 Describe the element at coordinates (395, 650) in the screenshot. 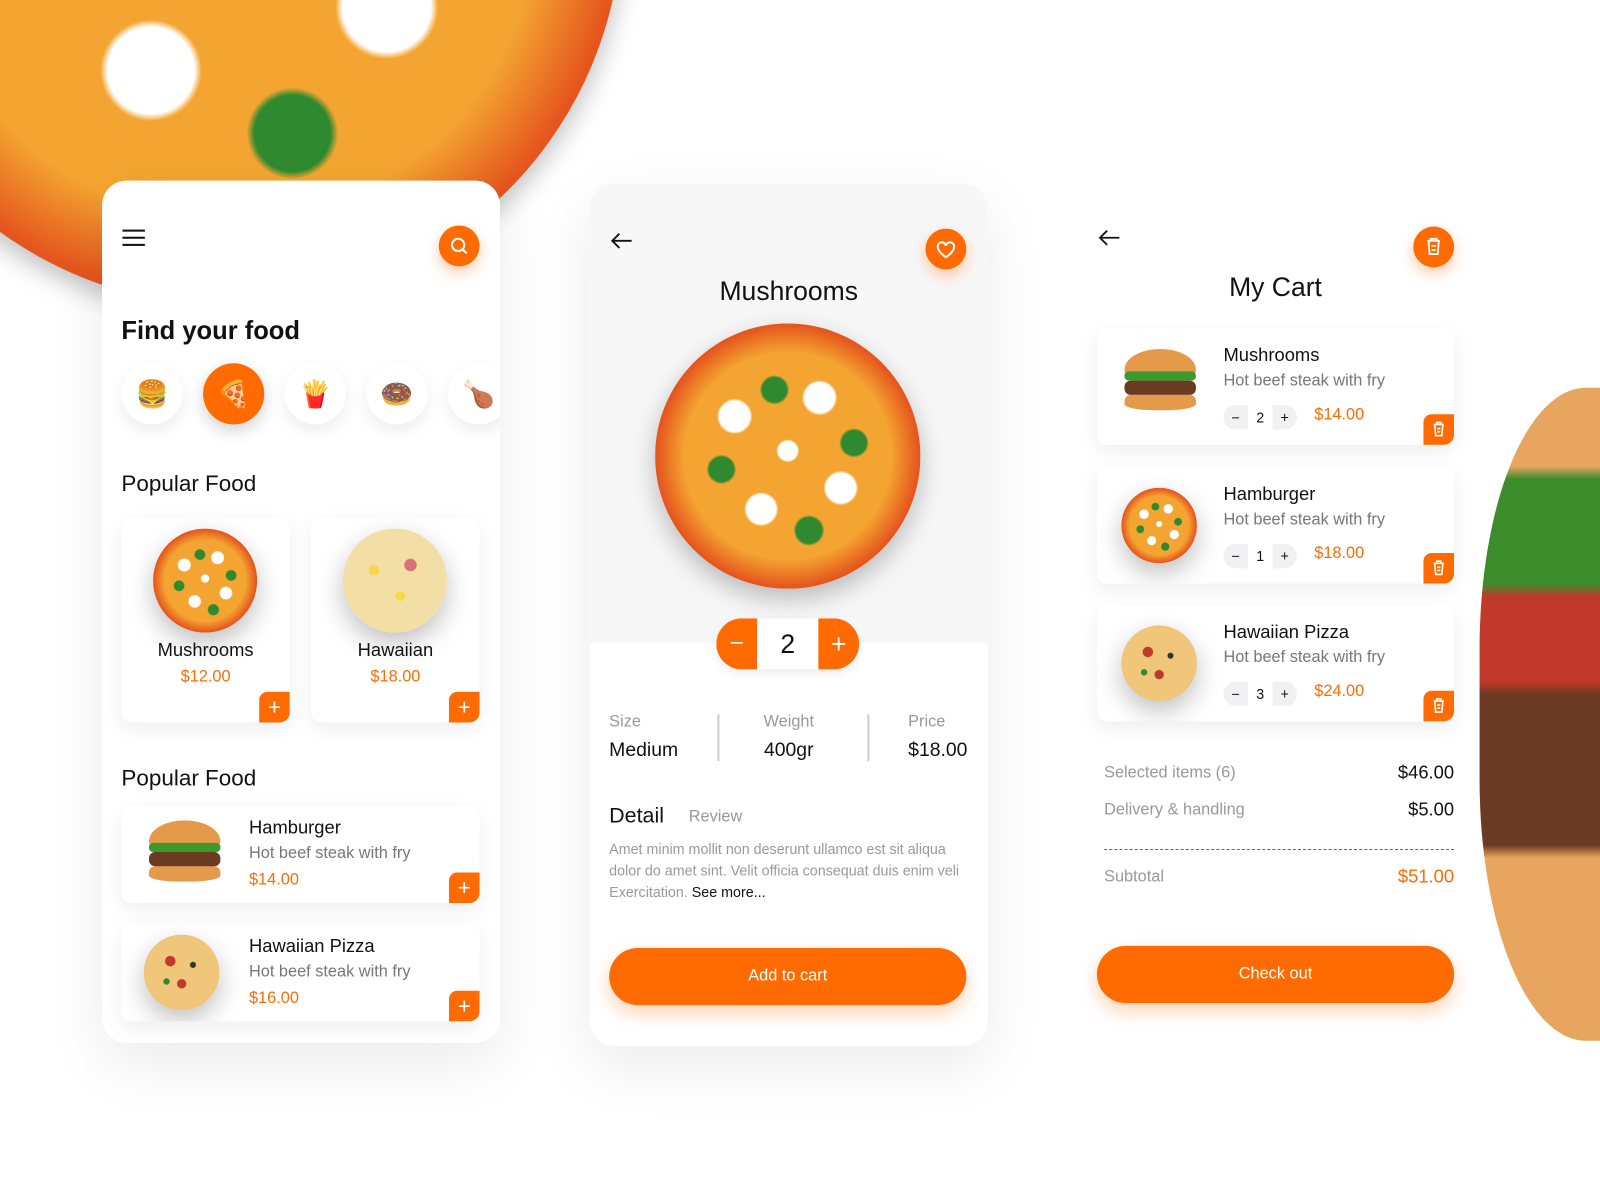

I see `food-name: Hawaiian` at that location.